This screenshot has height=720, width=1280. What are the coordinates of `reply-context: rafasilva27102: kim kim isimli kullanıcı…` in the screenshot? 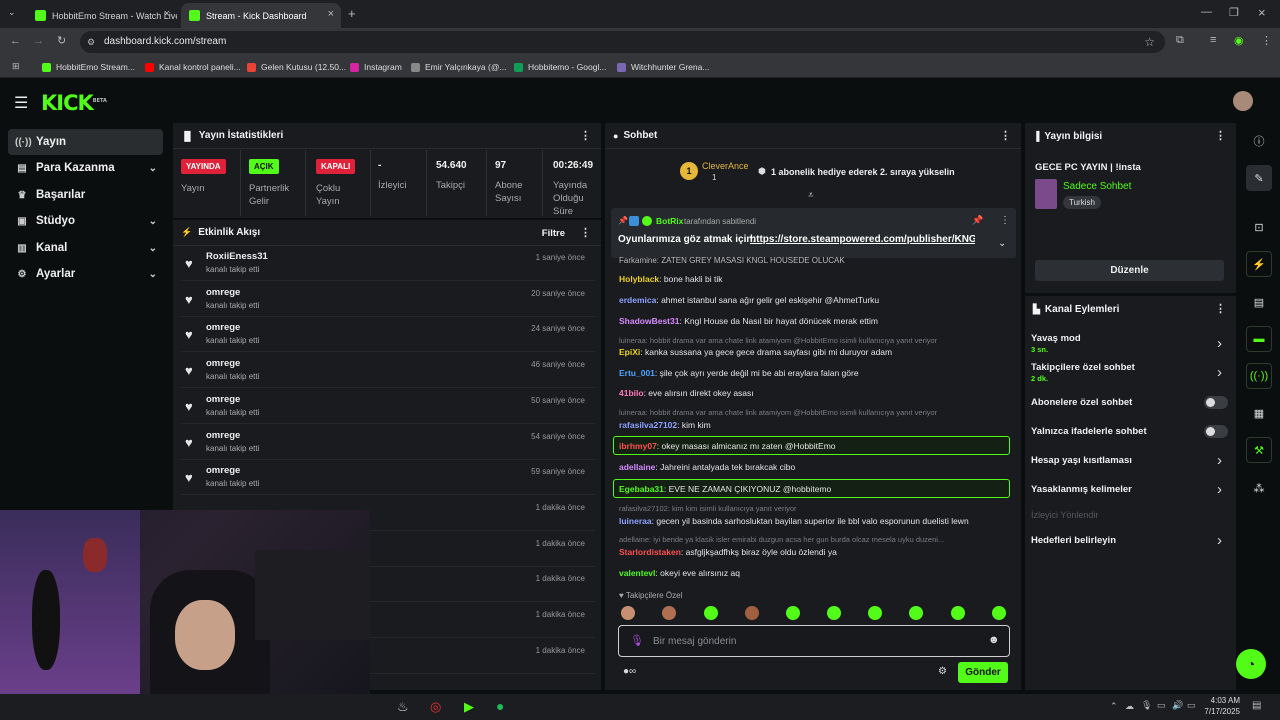 It's located at (814, 508).